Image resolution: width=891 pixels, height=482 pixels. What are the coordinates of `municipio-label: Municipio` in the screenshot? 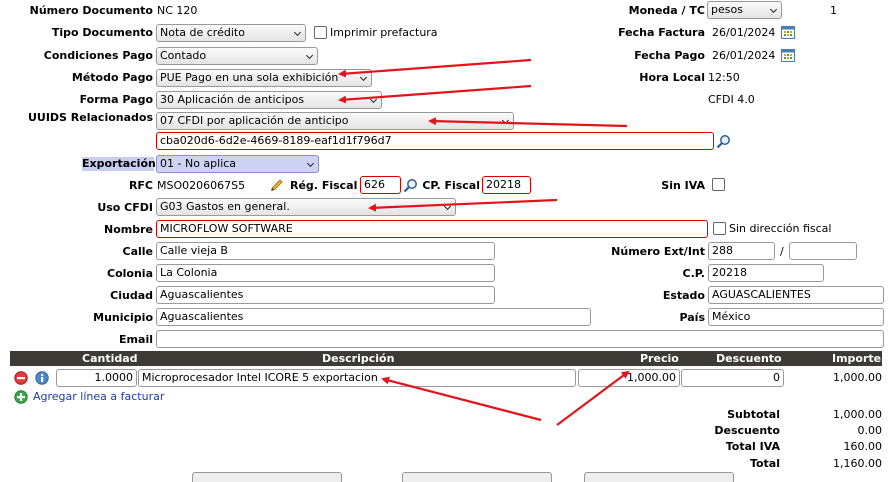 It's located at (123, 317).